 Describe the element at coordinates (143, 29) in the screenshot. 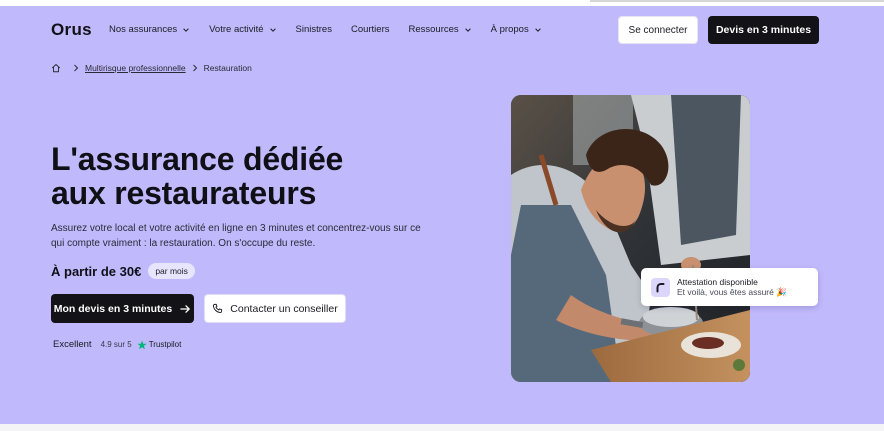

I see `nav-item-label: Nos assurances` at that location.